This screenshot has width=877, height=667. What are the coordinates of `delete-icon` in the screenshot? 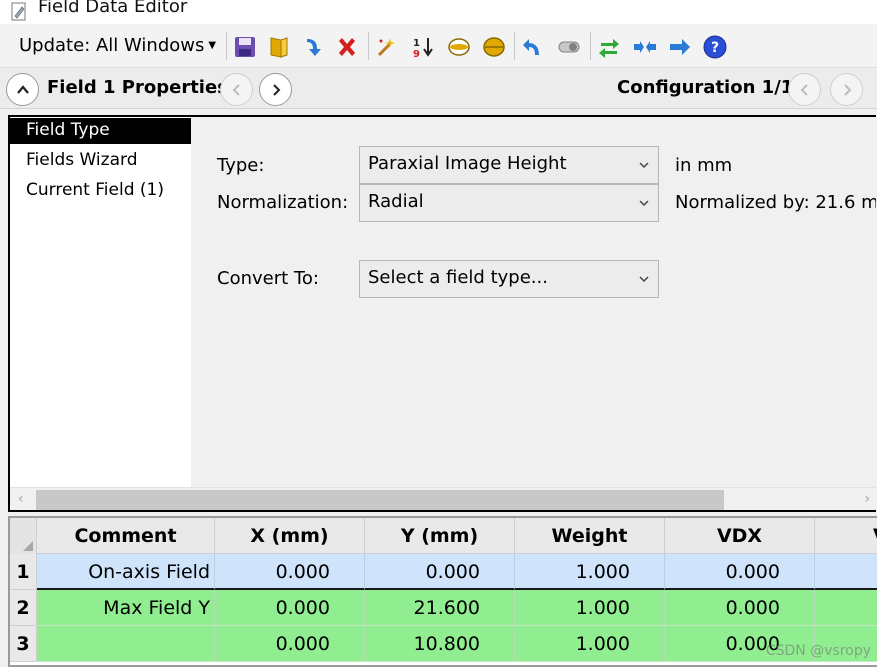 It's located at (347, 47).